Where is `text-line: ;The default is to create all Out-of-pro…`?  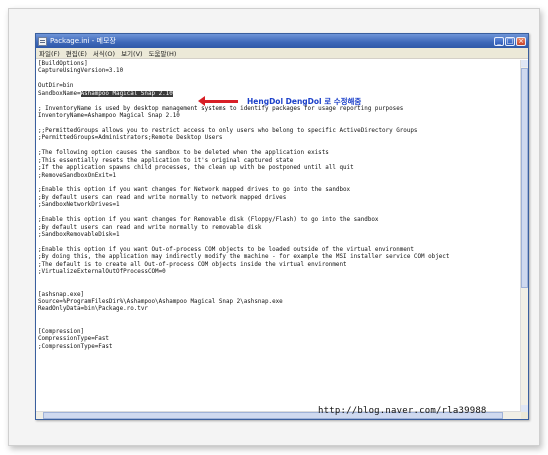
text-line: ;The default is to create all Out-of-pro… is located at coordinates (192, 264).